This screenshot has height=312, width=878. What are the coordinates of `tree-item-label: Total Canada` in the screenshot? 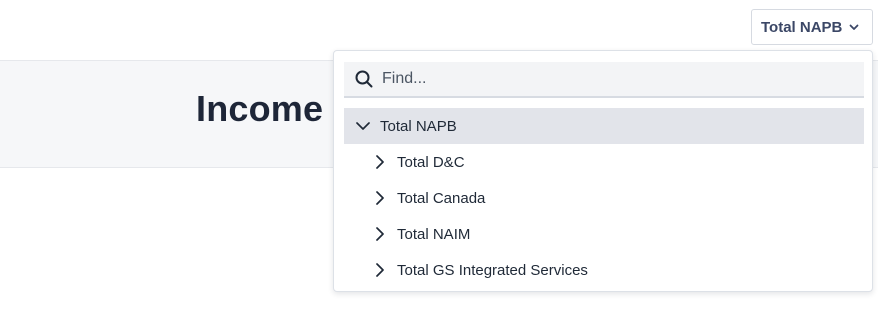 It's located at (441, 198).